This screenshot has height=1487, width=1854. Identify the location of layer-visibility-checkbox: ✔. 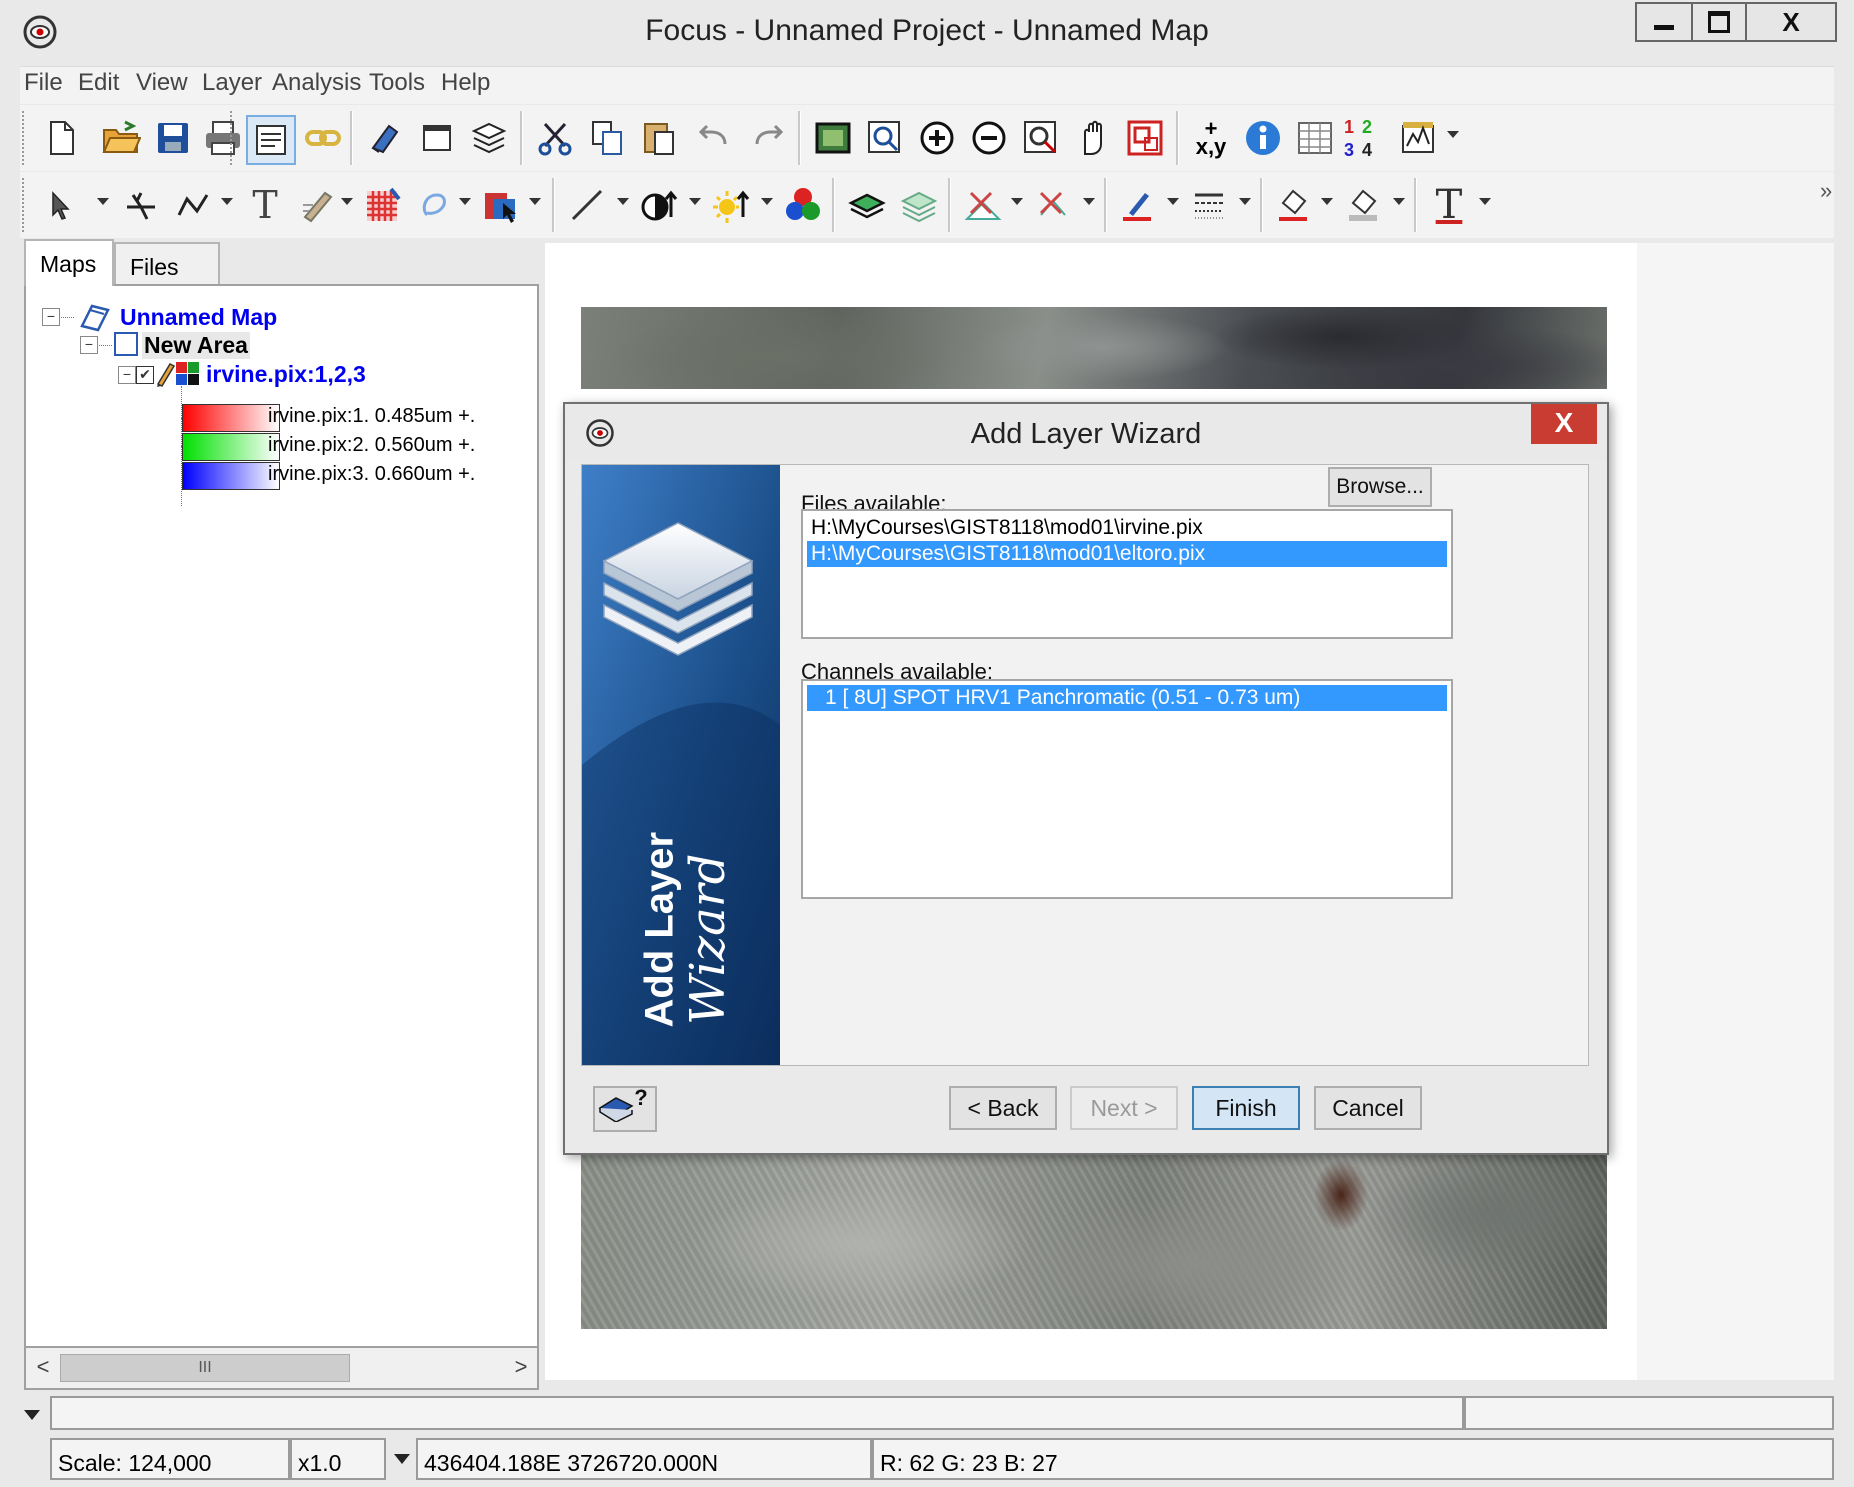
(145, 375).